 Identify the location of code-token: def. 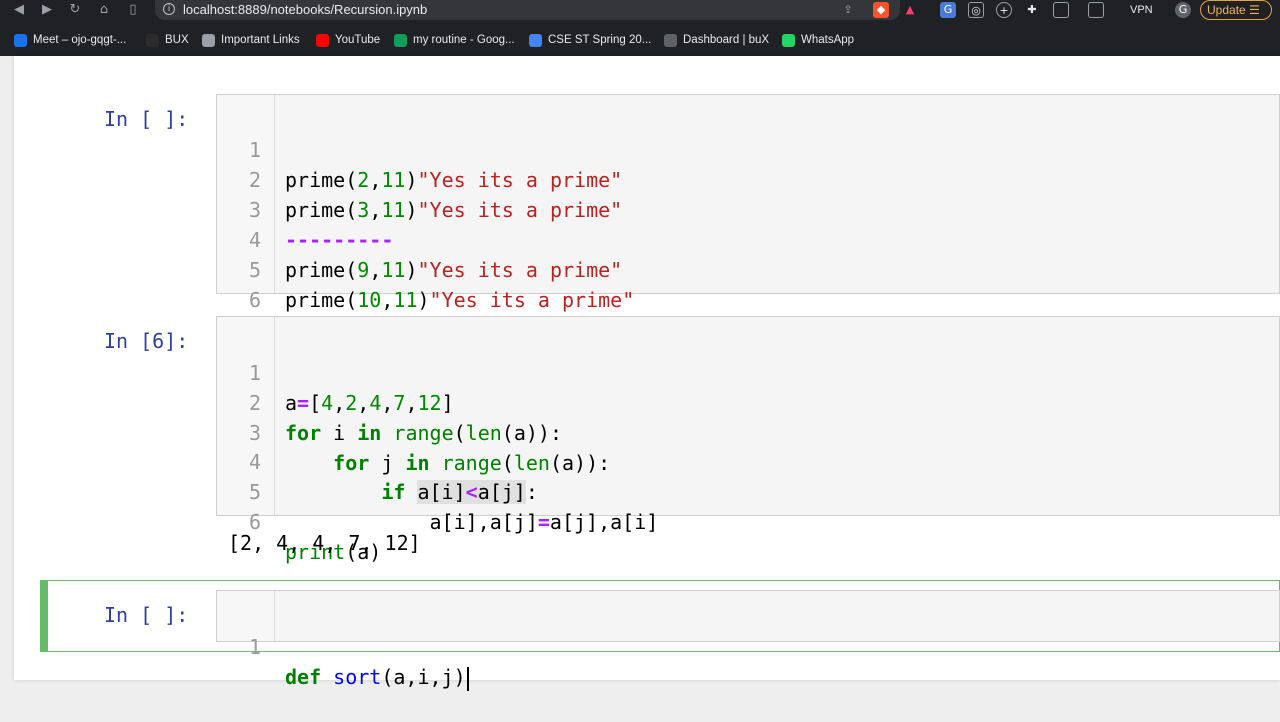
(303, 677).